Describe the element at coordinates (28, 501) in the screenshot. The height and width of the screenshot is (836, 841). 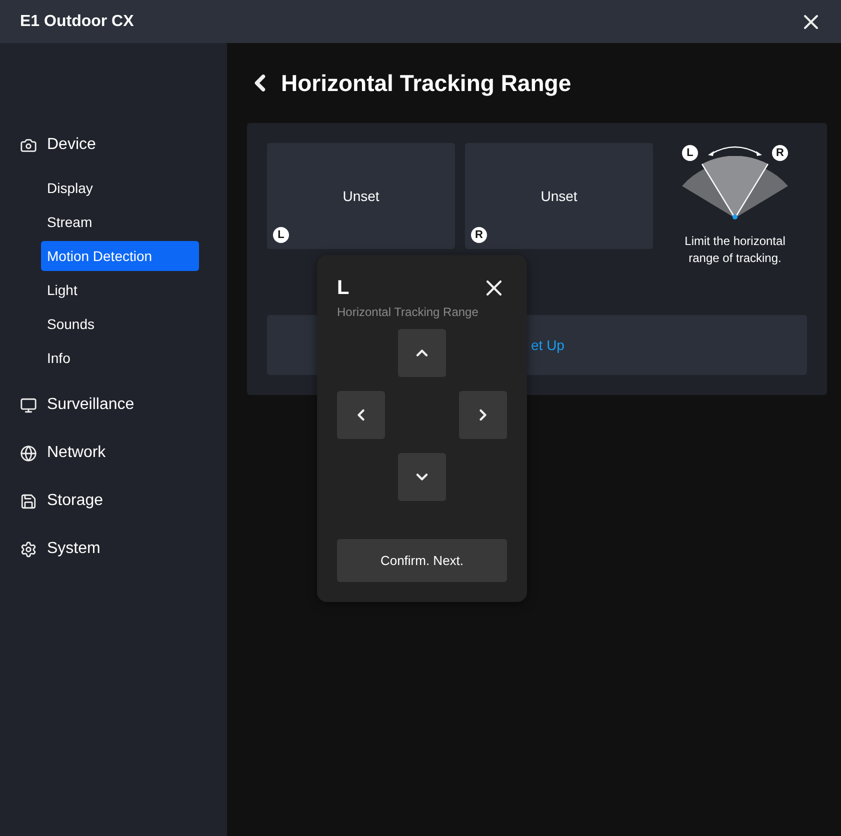
I see `save-icon` at that location.